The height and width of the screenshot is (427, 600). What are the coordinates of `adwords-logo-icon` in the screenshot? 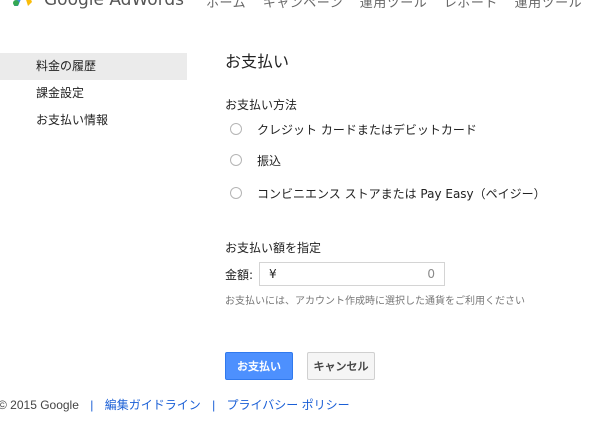 It's located at (22, 3).